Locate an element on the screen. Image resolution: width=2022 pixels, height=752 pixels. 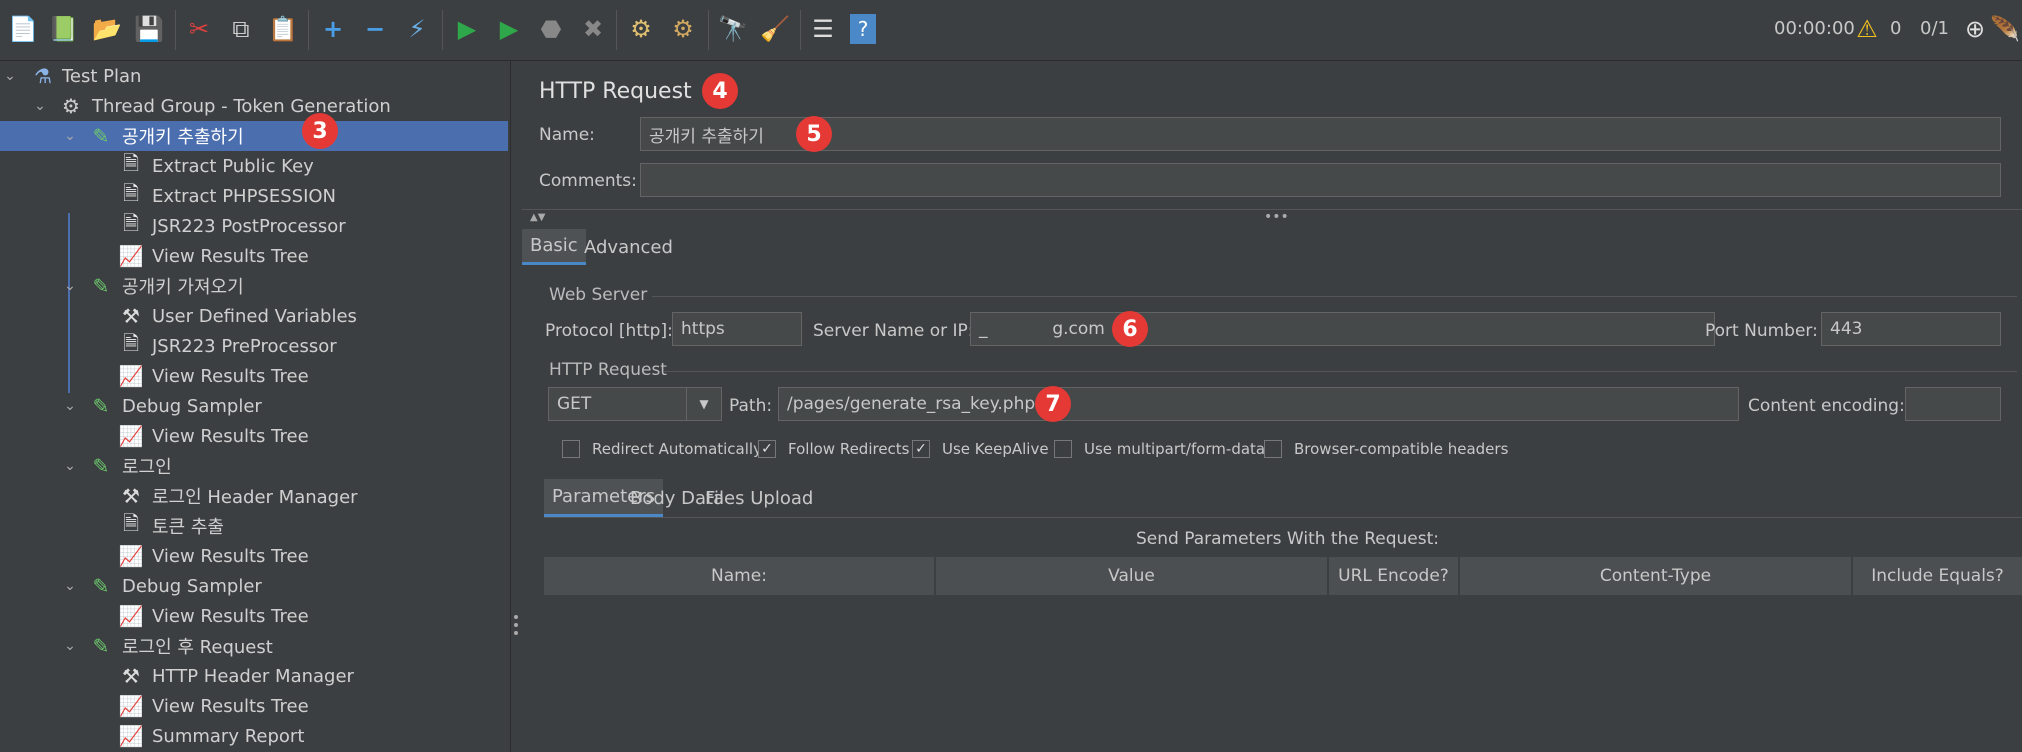
comments-field is located at coordinates (1320, 180).